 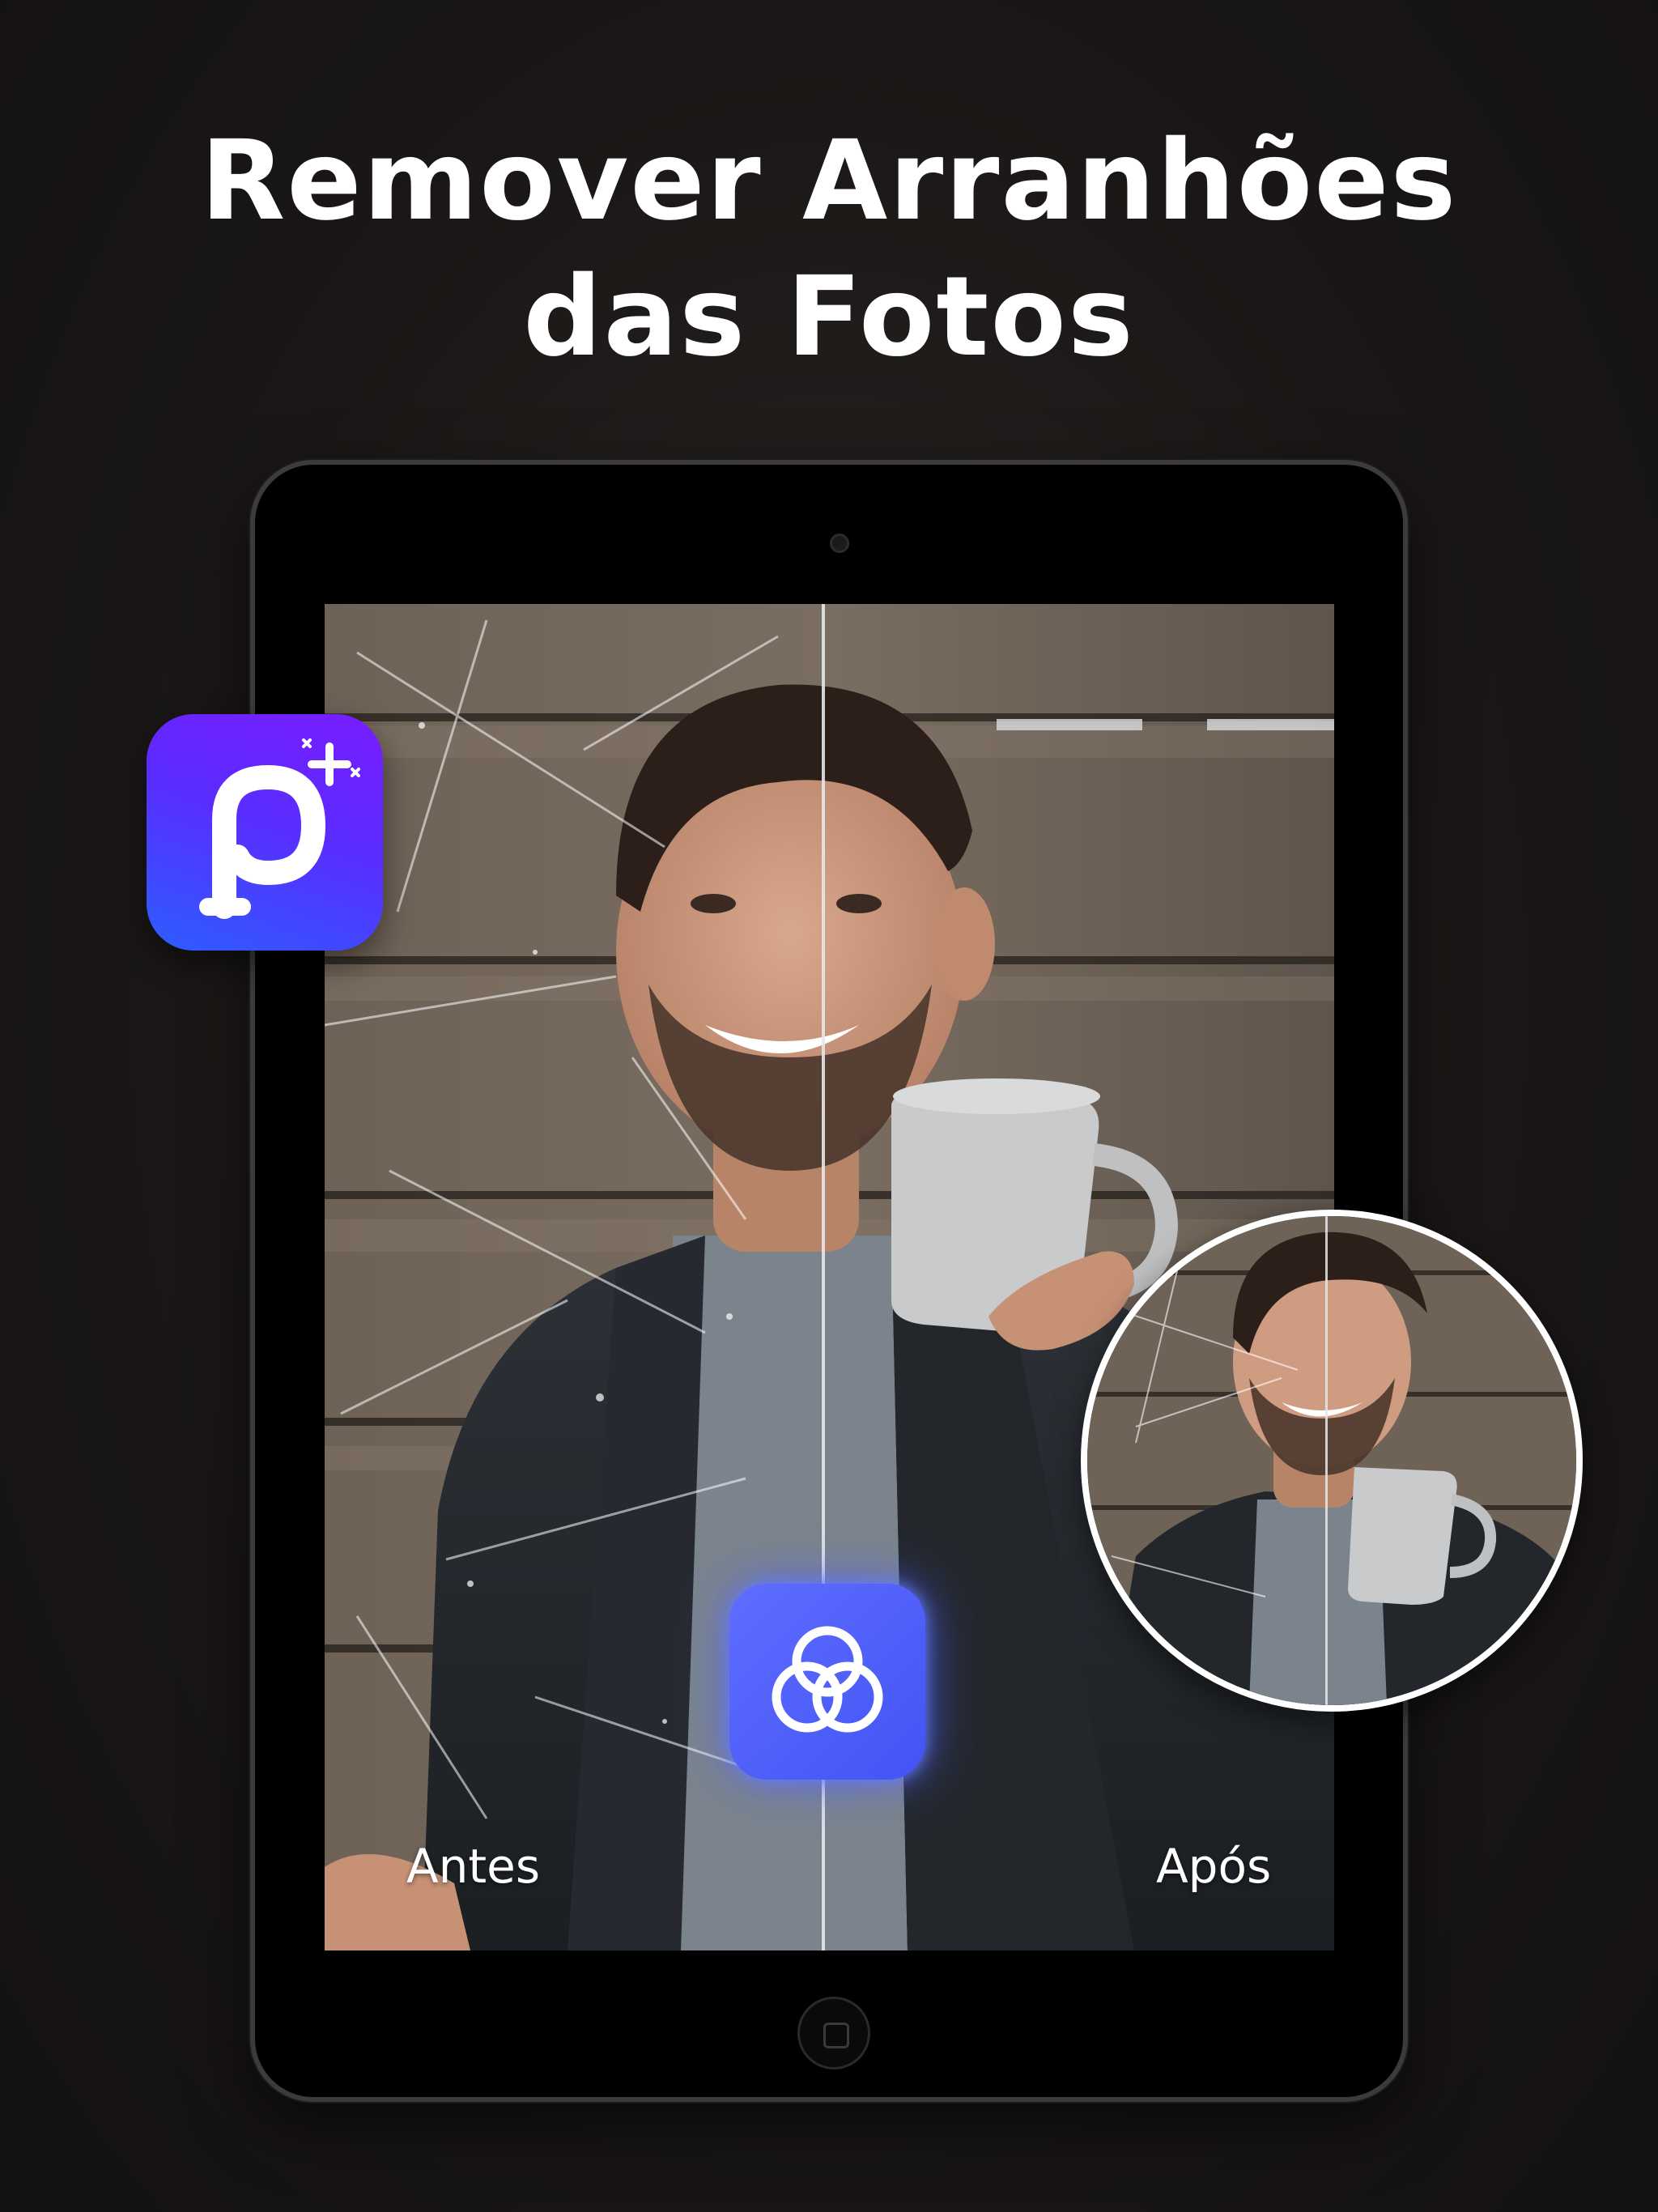 What do you see at coordinates (473, 1866) in the screenshot?
I see `before-label: Antes` at bounding box center [473, 1866].